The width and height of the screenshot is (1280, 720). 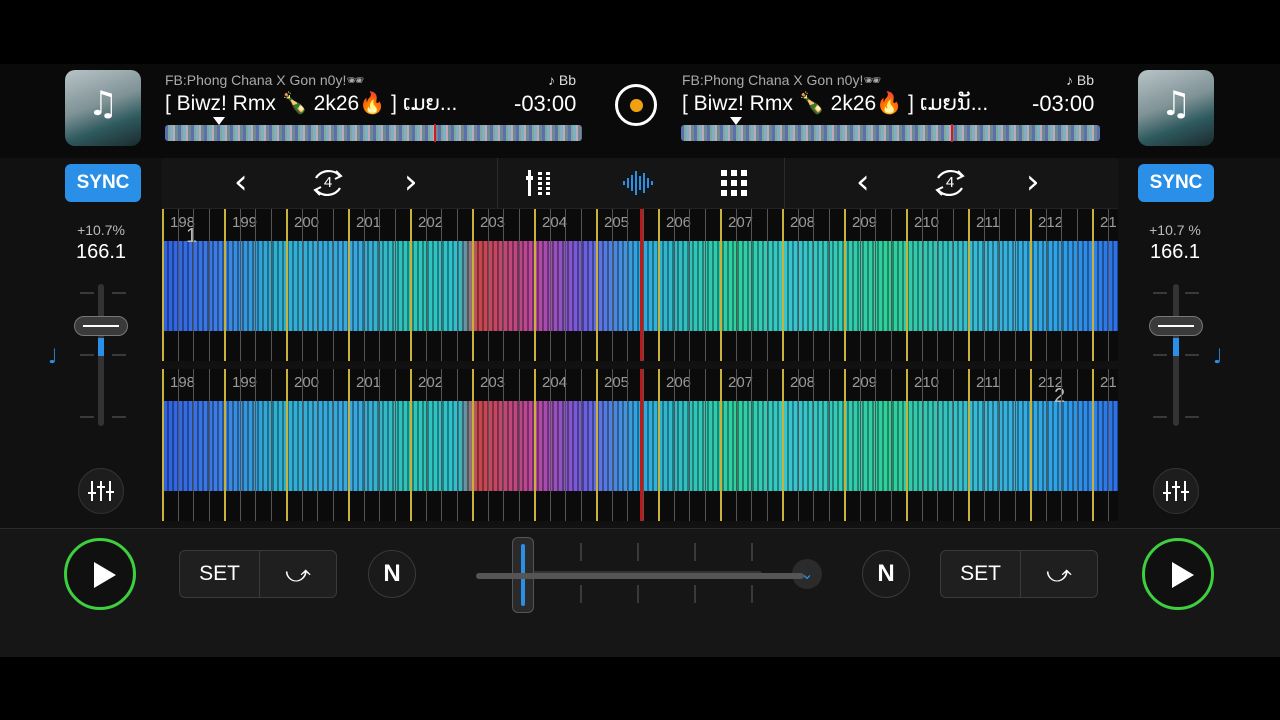 What do you see at coordinates (307, 382) in the screenshot?
I see `bar-number-label: 200` at bounding box center [307, 382].